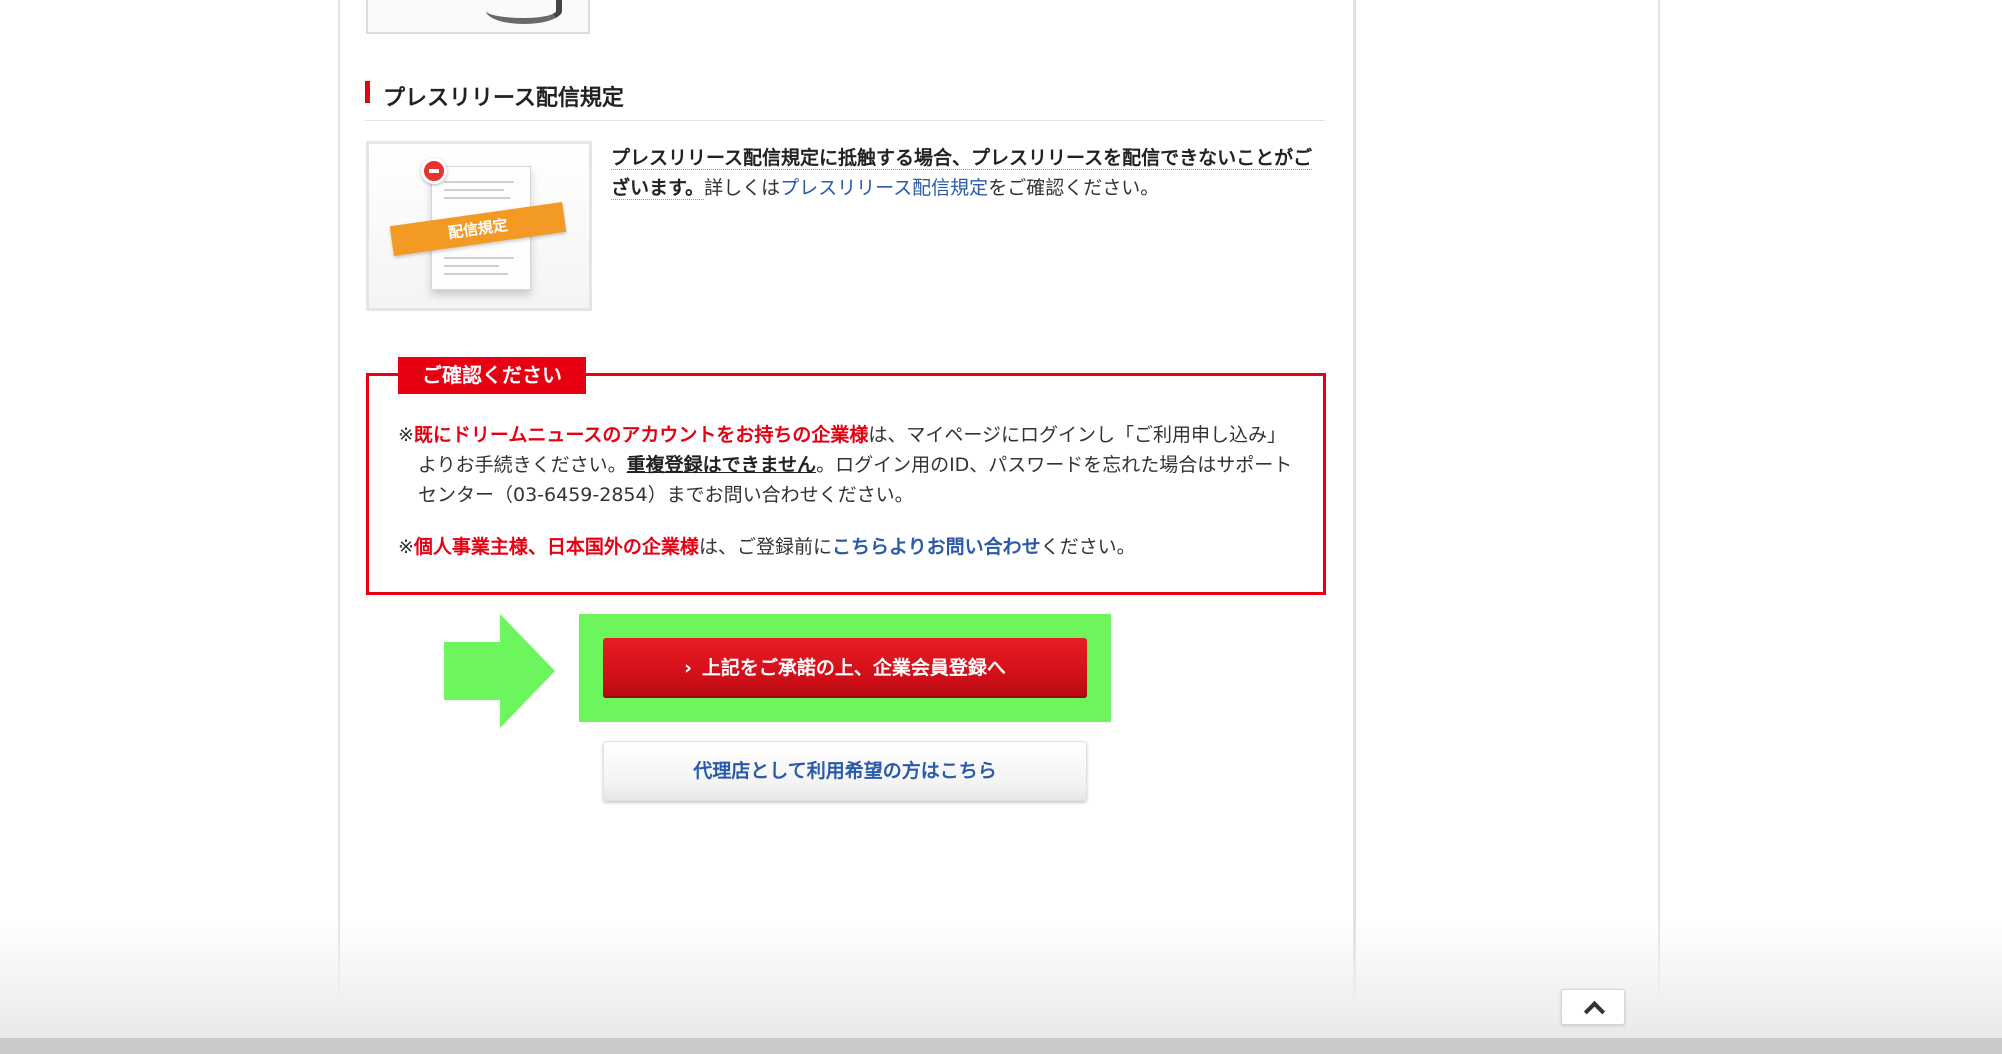  What do you see at coordinates (556, 547) in the screenshot?
I see `notice-highlight: 個人事業主様、日本国外の企業様` at bounding box center [556, 547].